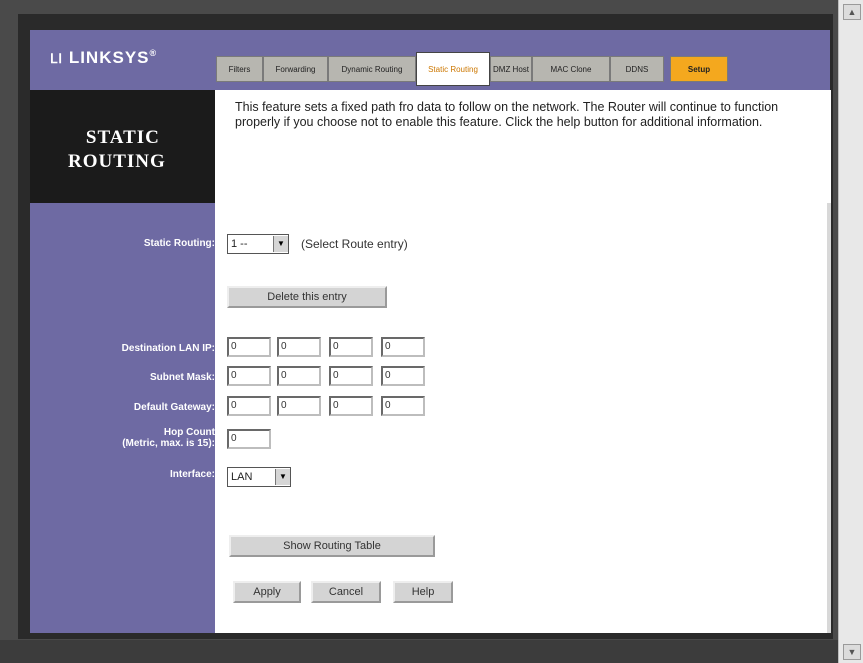  Describe the element at coordinates (295, 69) in the screenshot. I see `tab-forwarding: Forwarding` at that location.